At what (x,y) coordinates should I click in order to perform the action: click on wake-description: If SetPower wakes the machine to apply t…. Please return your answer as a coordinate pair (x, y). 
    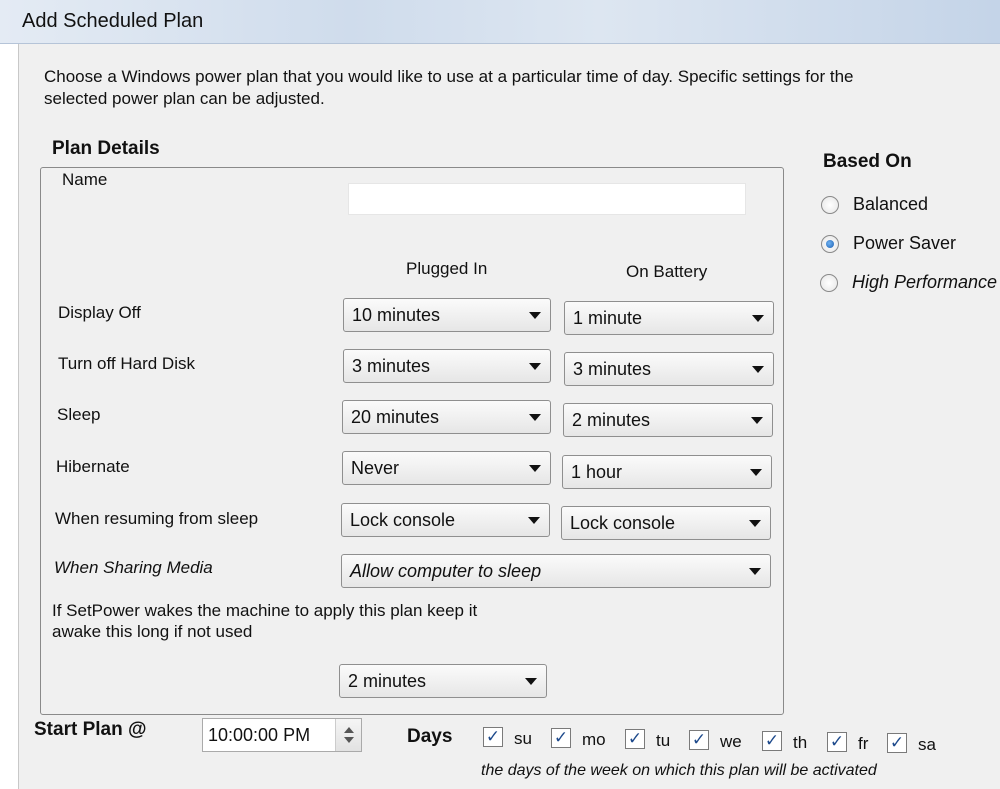
    Looking at the image, I should click on (265, 621).